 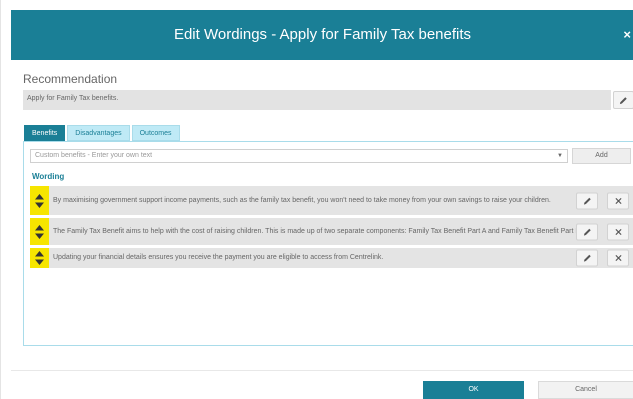 I want to click on close-icon: ×, so click(x=627, y=34).